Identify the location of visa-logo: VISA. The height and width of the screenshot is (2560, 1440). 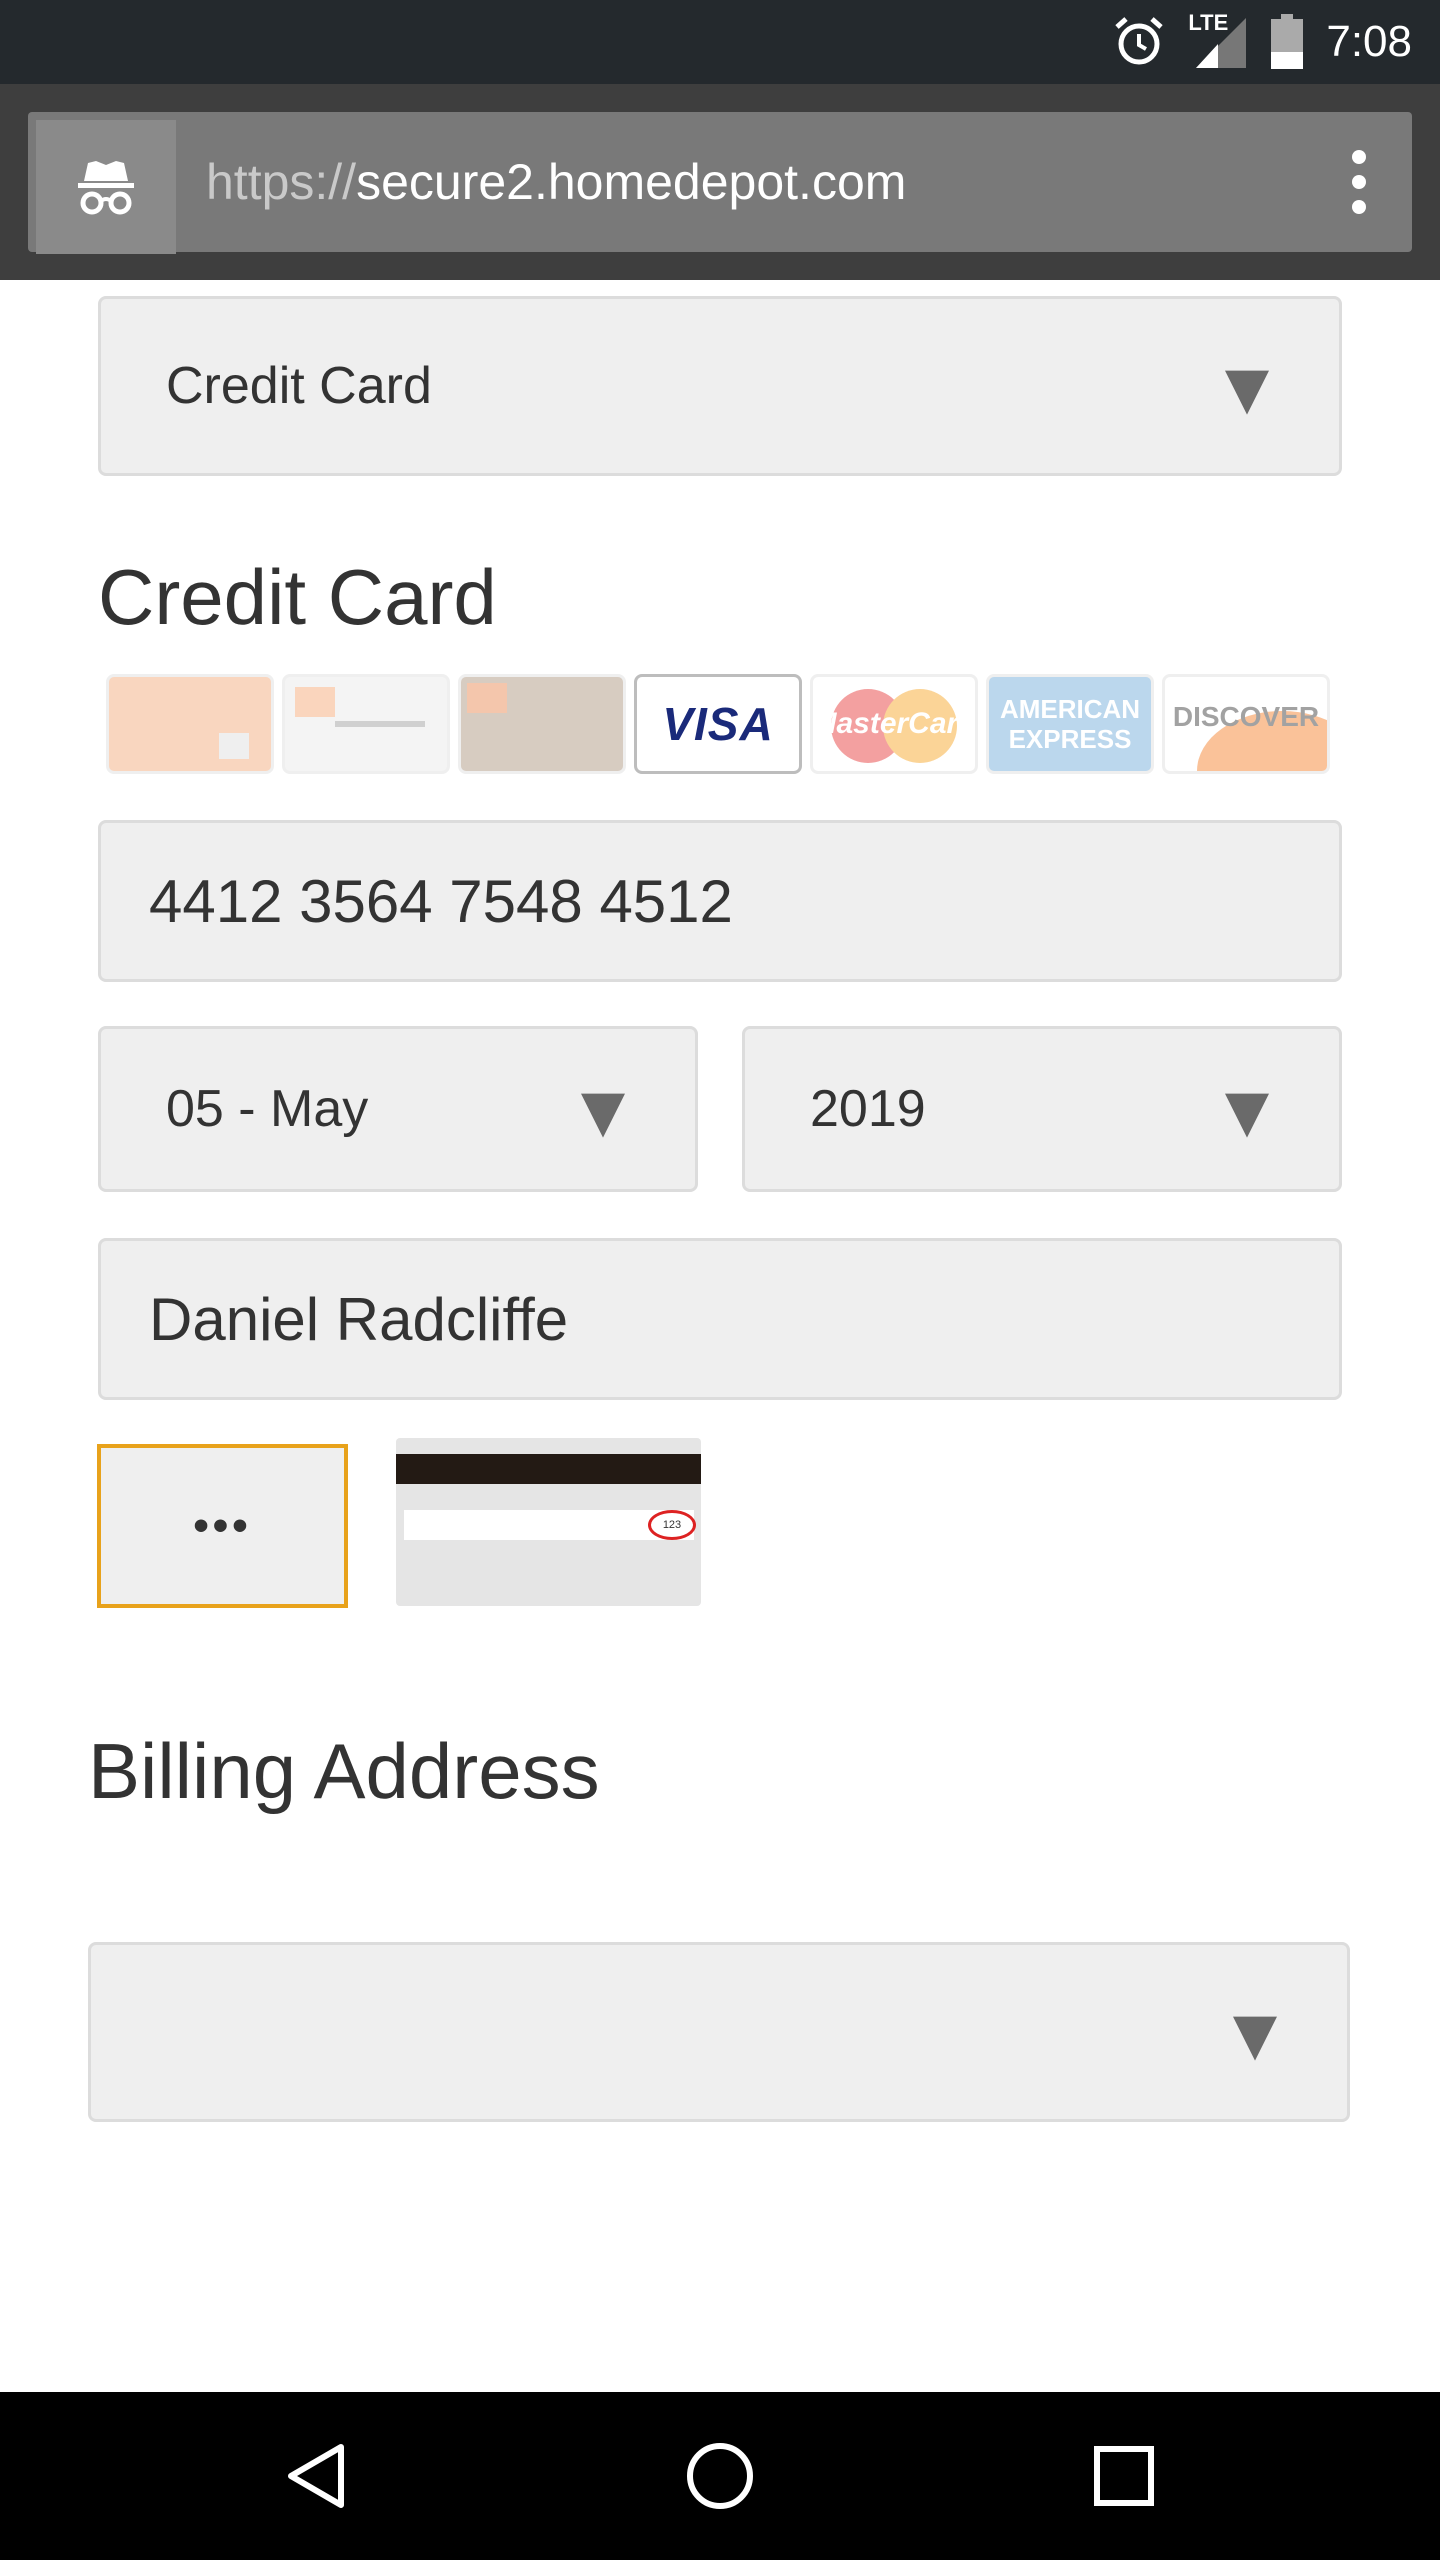
(718, 724).